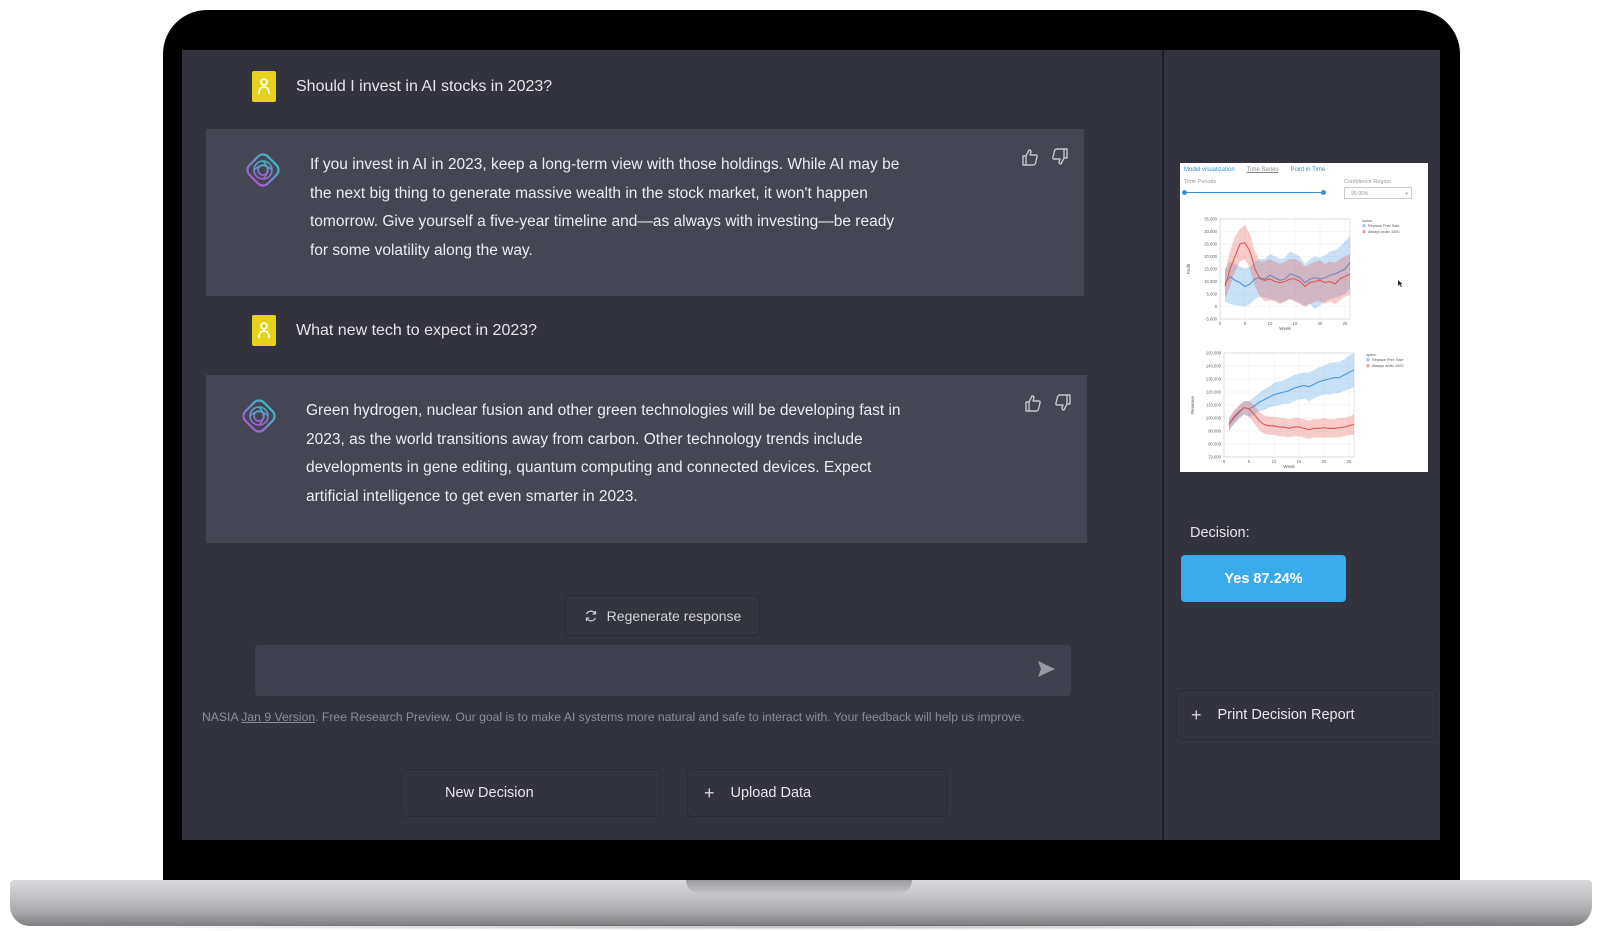 The height and width of the screenshot is (931, 1600). I want to click on y-tick-label: 140,000, so click(1214, 366).